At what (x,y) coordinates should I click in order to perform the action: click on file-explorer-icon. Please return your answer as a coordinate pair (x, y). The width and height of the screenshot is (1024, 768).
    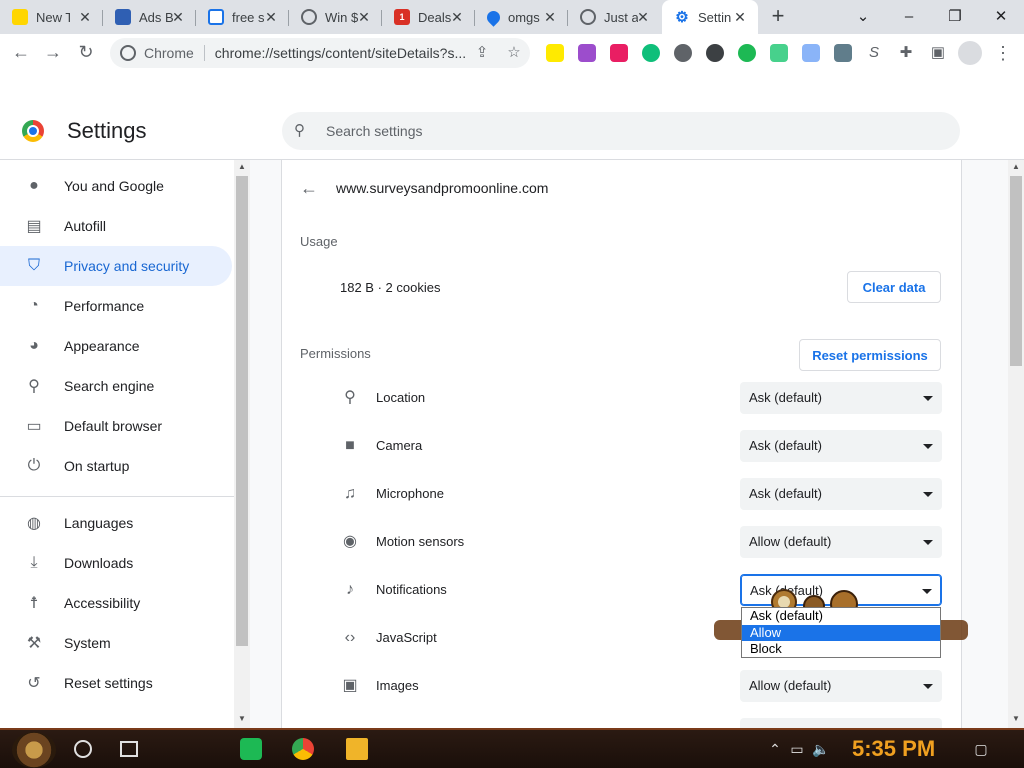
    Looking at the image, I should click on (357, 749).